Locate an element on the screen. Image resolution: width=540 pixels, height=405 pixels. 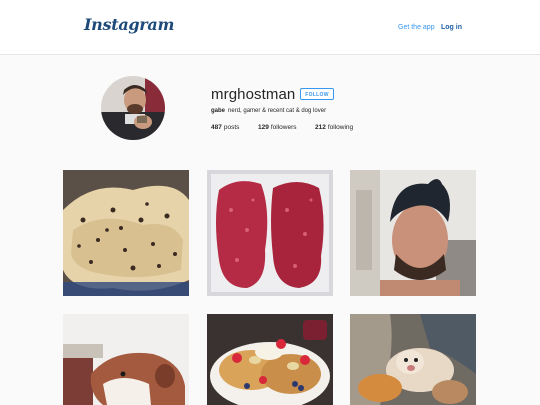
profile-bio: gabe nerd, gamer & recent cat & dog lover is located at coordinates (268, 111).